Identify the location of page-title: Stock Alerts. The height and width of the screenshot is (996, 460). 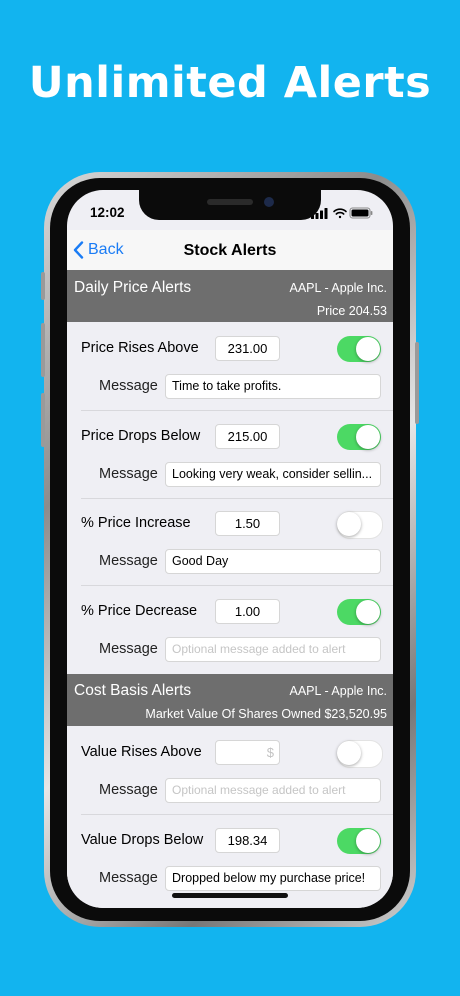
(230, 250).